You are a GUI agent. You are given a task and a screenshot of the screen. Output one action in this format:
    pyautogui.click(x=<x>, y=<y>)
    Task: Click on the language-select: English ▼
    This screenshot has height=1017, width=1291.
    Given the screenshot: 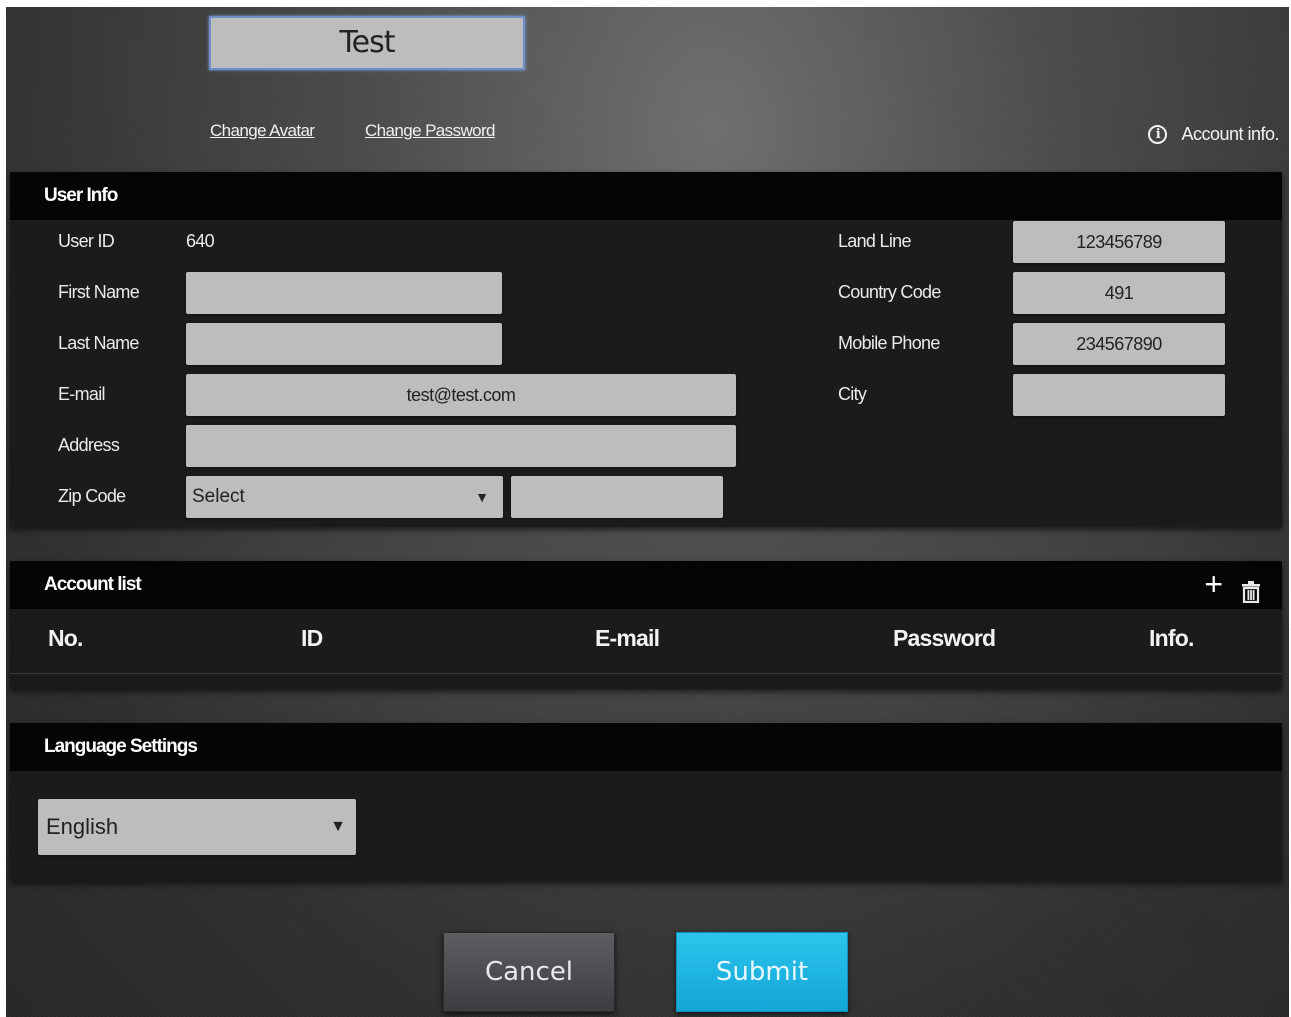 What is the action you would take?
    pyautogui.click(x=197, y=827)
    